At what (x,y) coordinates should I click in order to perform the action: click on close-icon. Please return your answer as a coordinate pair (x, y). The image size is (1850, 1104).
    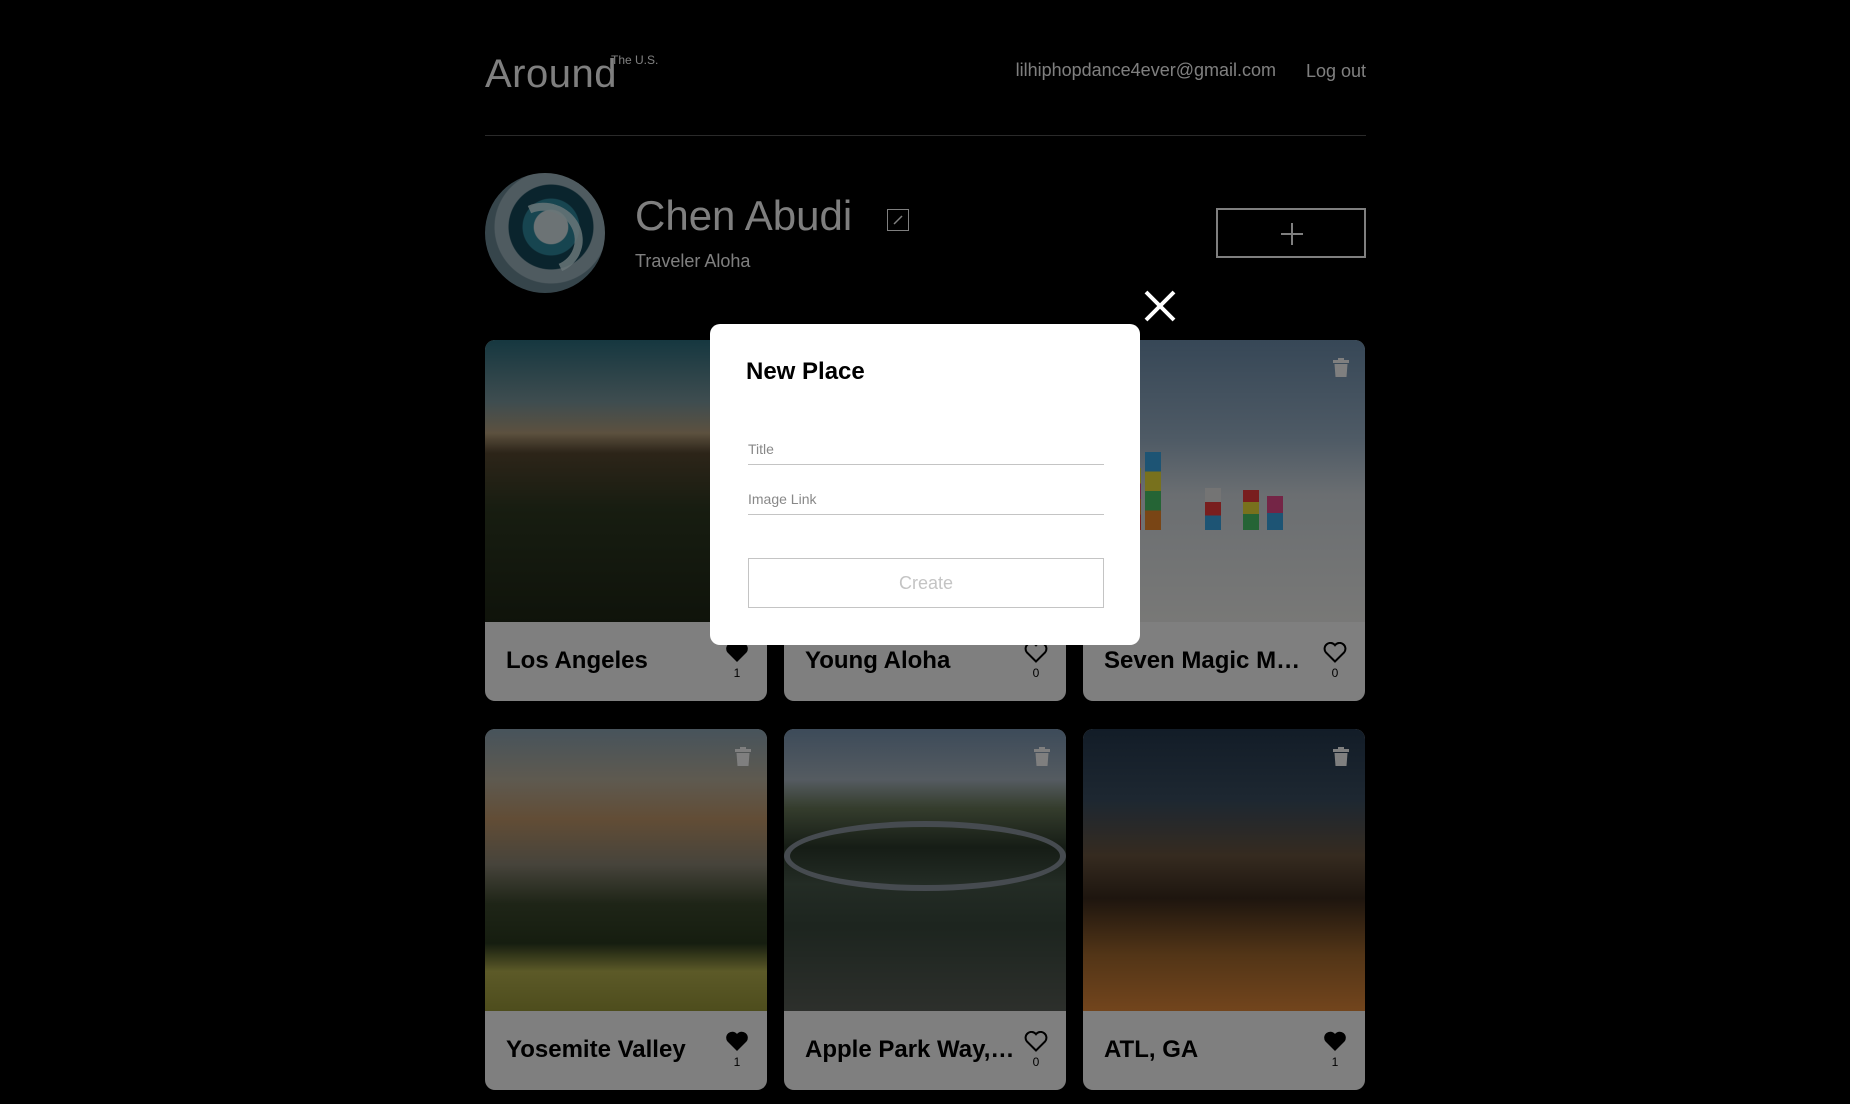
    Looking at the image, I should click on (1160, 306).